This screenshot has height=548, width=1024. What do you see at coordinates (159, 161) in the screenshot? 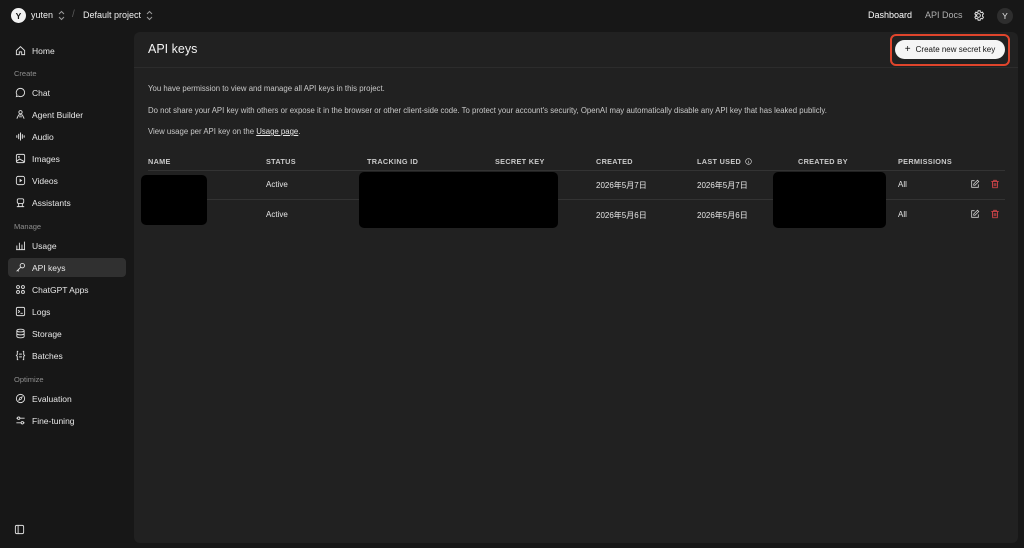
I see `column-header-name: NAME` at bounding box center [159, 161].